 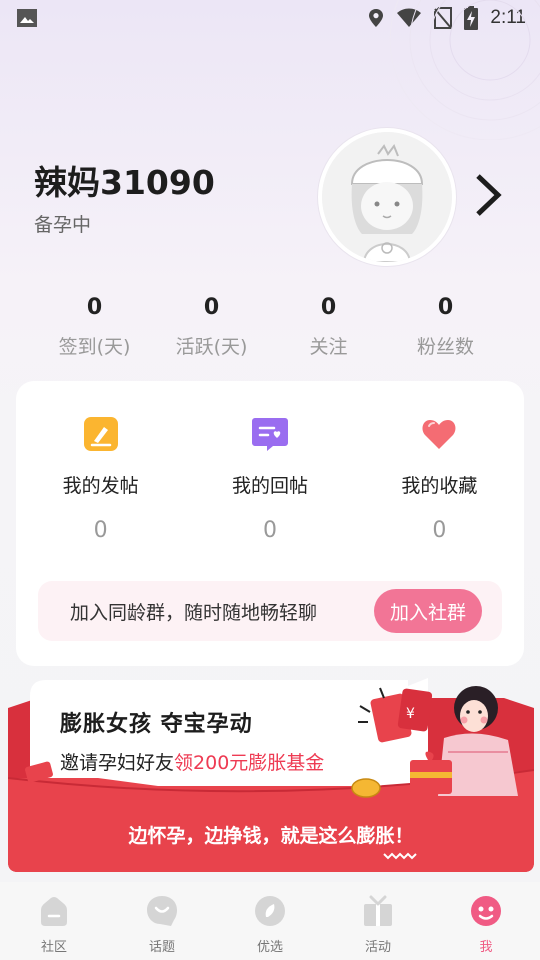 What do you see at coordinates (211, 332) in the screenshot?
I see `stat-active: 0 活跃(天)` at bounding box center [211, 332].